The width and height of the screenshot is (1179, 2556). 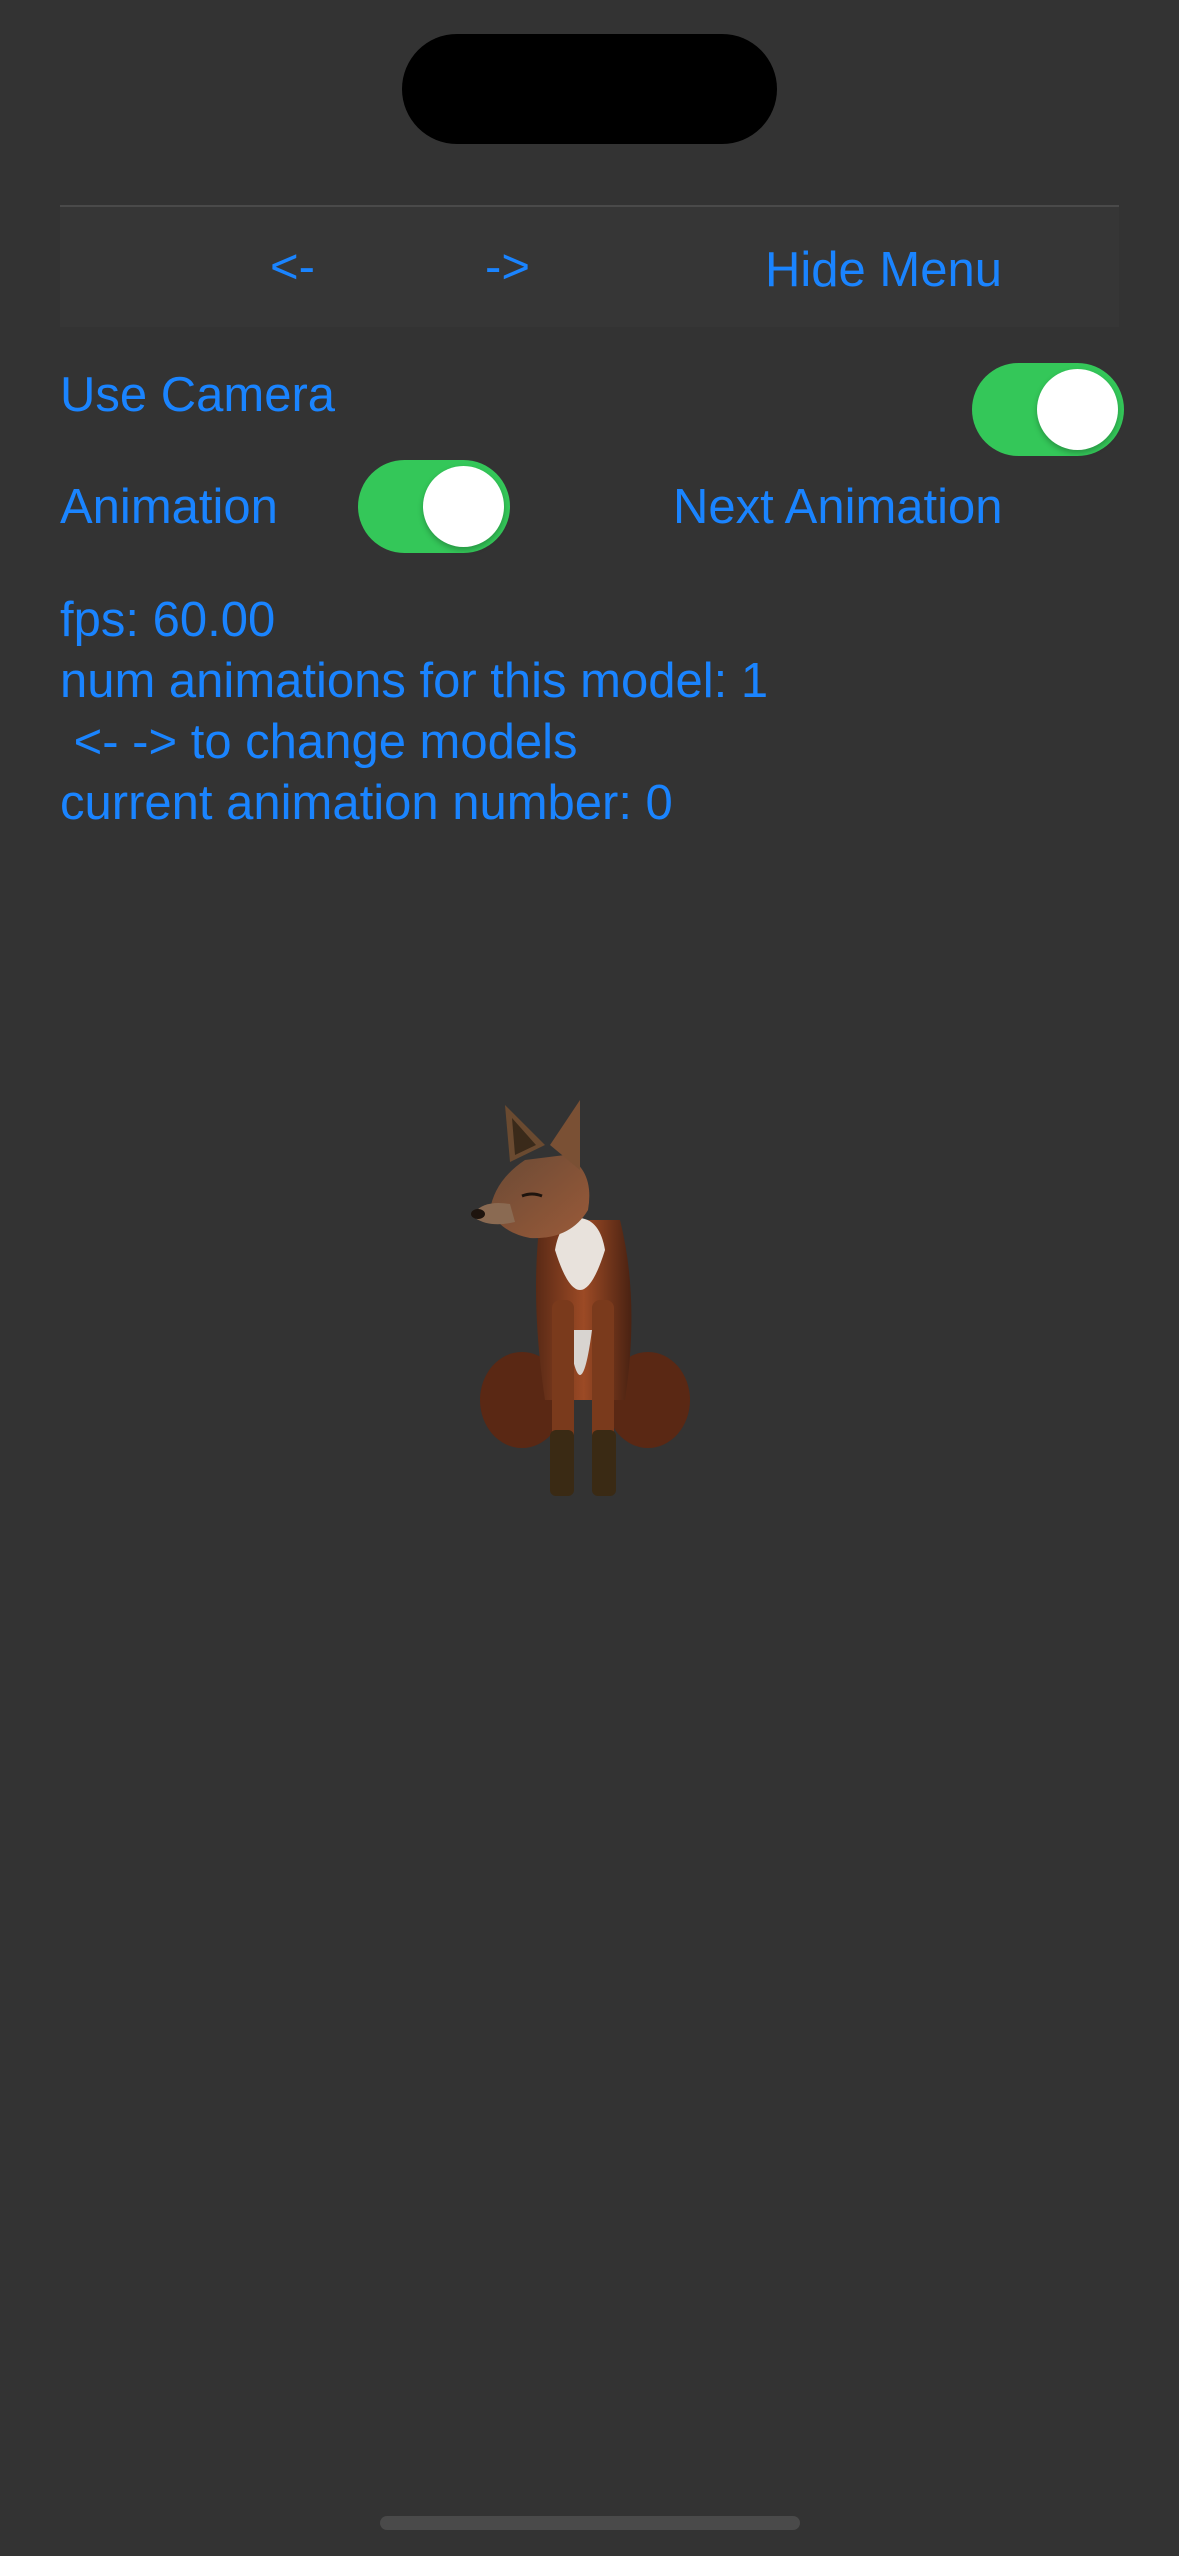 What do you see at coordinates (580, 1298) in the screenshot?
I see `fox-model-icon` at bounding box center [580, 1298].